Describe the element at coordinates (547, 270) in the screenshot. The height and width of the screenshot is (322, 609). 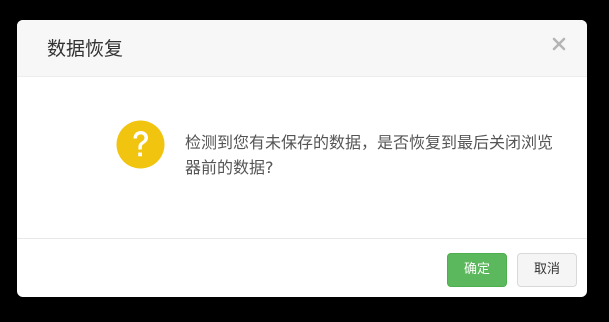
I see `cancel-button: 取消` at that location.